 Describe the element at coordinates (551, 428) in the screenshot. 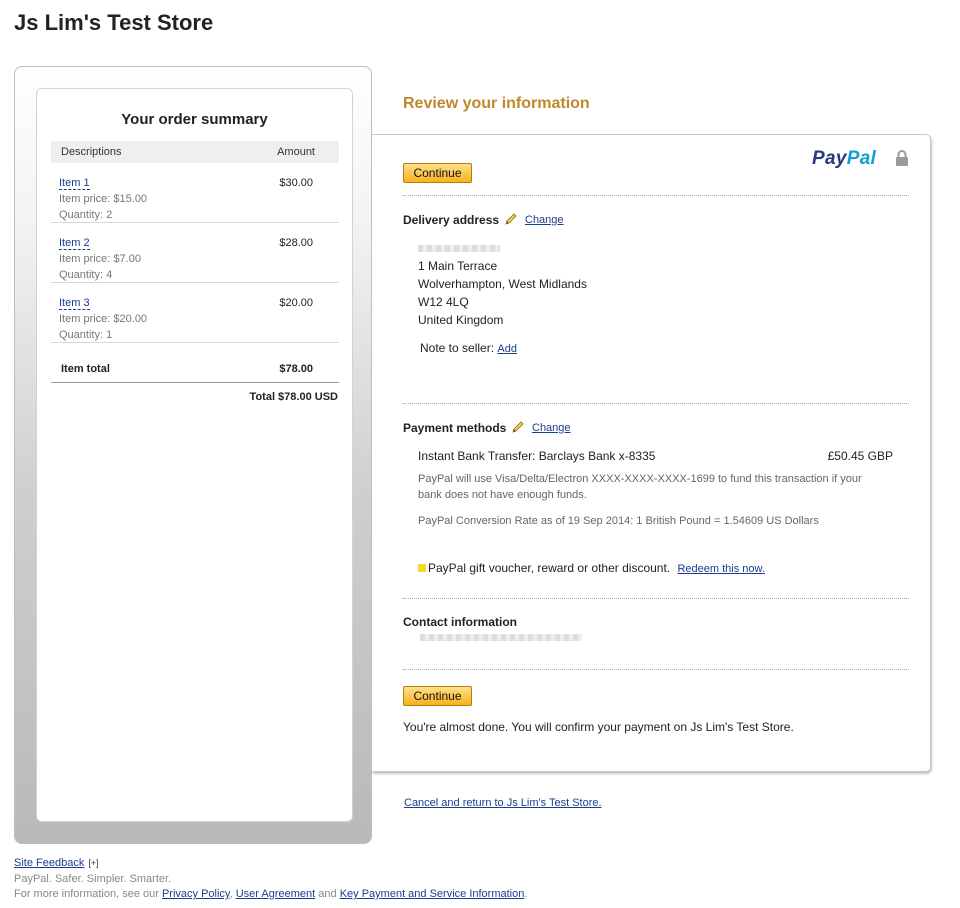

I see `change-payment-link: Change` at that location.